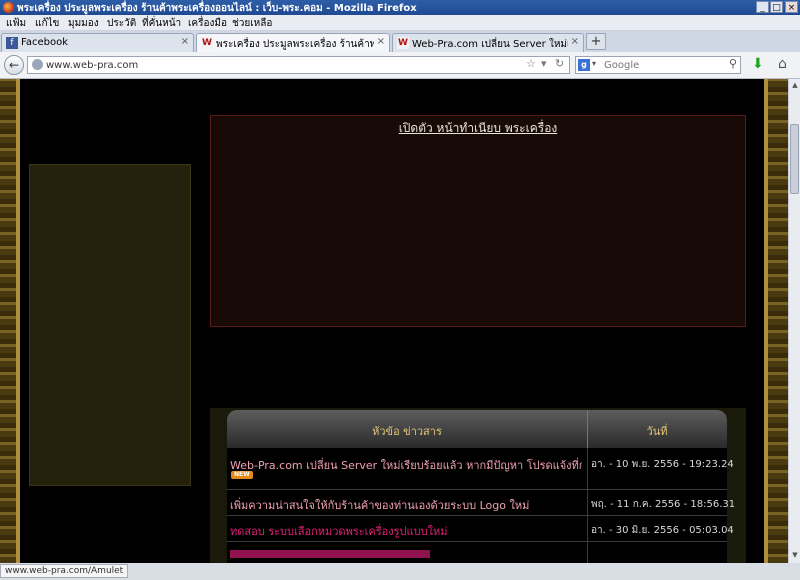 The image size is (800, 580). Describe the element at coordinates (794, 321) in the screenshot. I see `vertical-scrollbar: ▲ ▼` at that location.